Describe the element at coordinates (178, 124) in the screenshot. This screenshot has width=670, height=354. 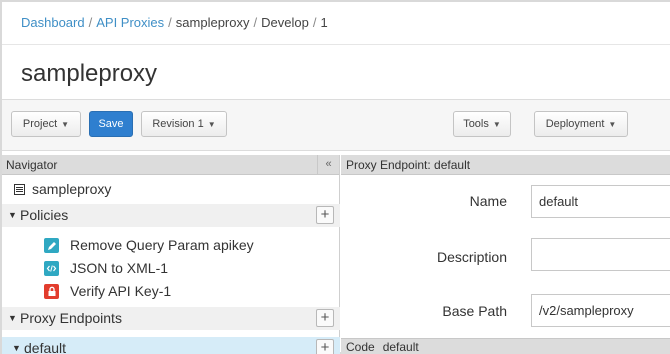
I see `revision-label: Revision 1` at that location.